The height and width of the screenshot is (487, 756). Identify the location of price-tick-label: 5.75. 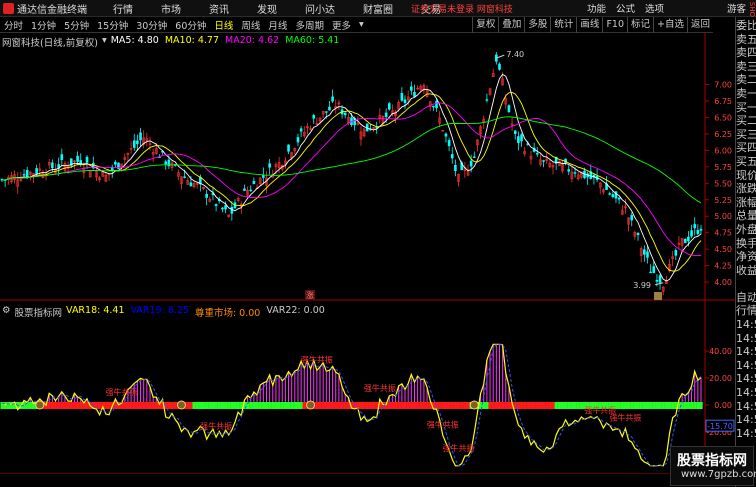
(723, 167).